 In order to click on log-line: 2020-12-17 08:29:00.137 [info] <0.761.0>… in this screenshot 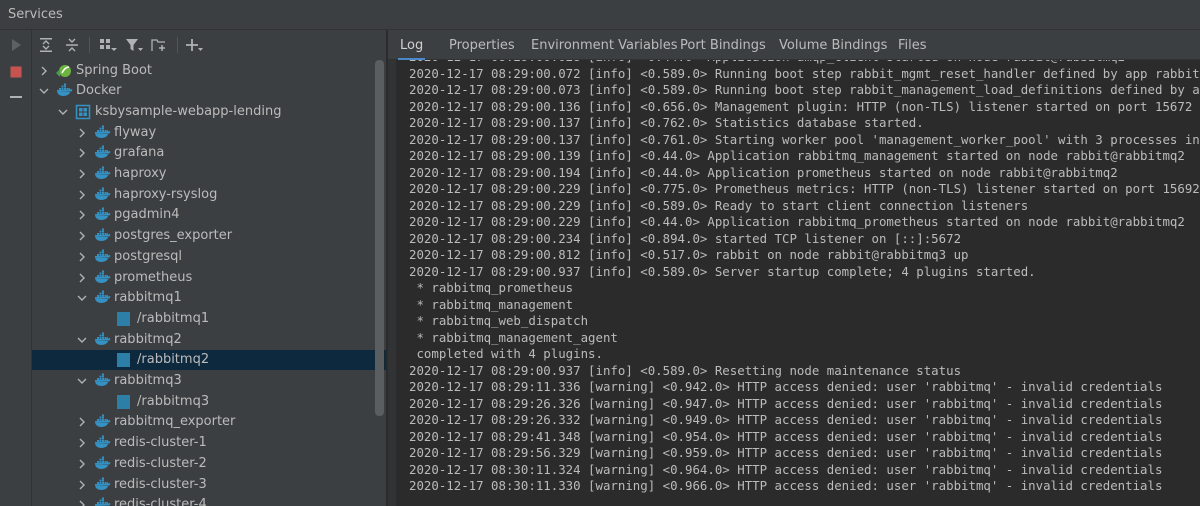, I will do `click(804, 139)`.